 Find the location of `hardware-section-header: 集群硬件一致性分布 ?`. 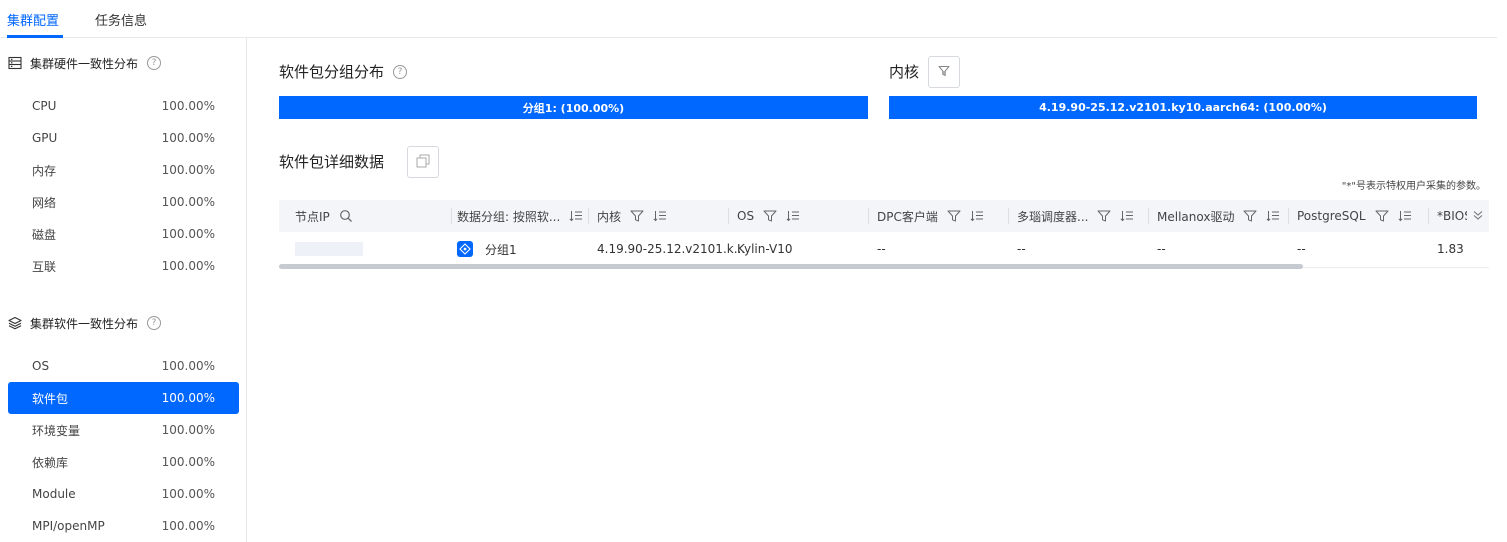

hardware-section-header: 集群硬件一致性分布 ? is located at coordinates (85, 63).